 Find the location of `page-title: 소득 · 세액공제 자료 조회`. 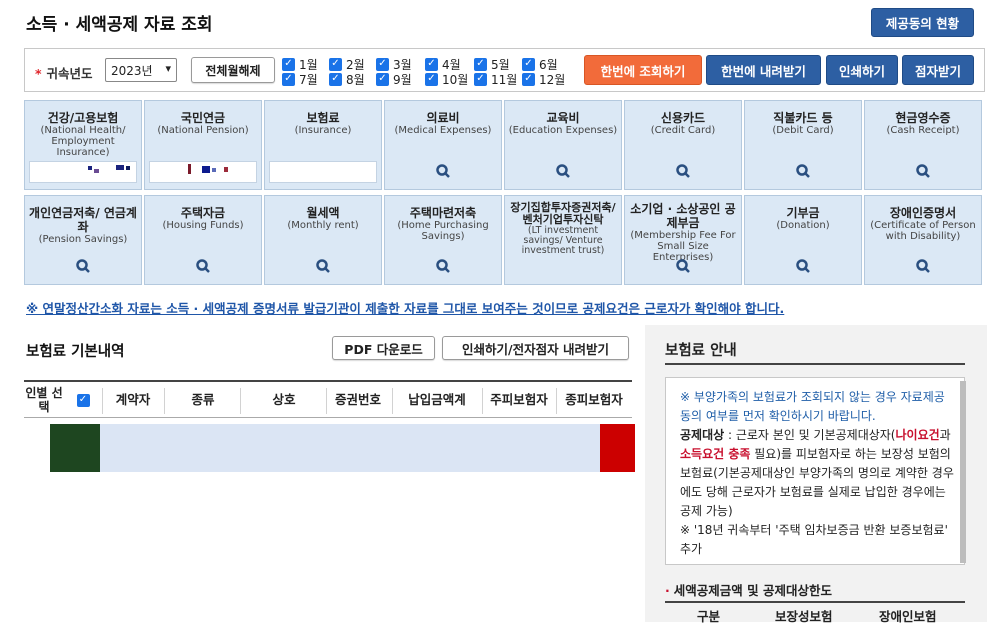

page-title: 소득 · 세액공제 자료 조회 is located at coordinates (119, 25).